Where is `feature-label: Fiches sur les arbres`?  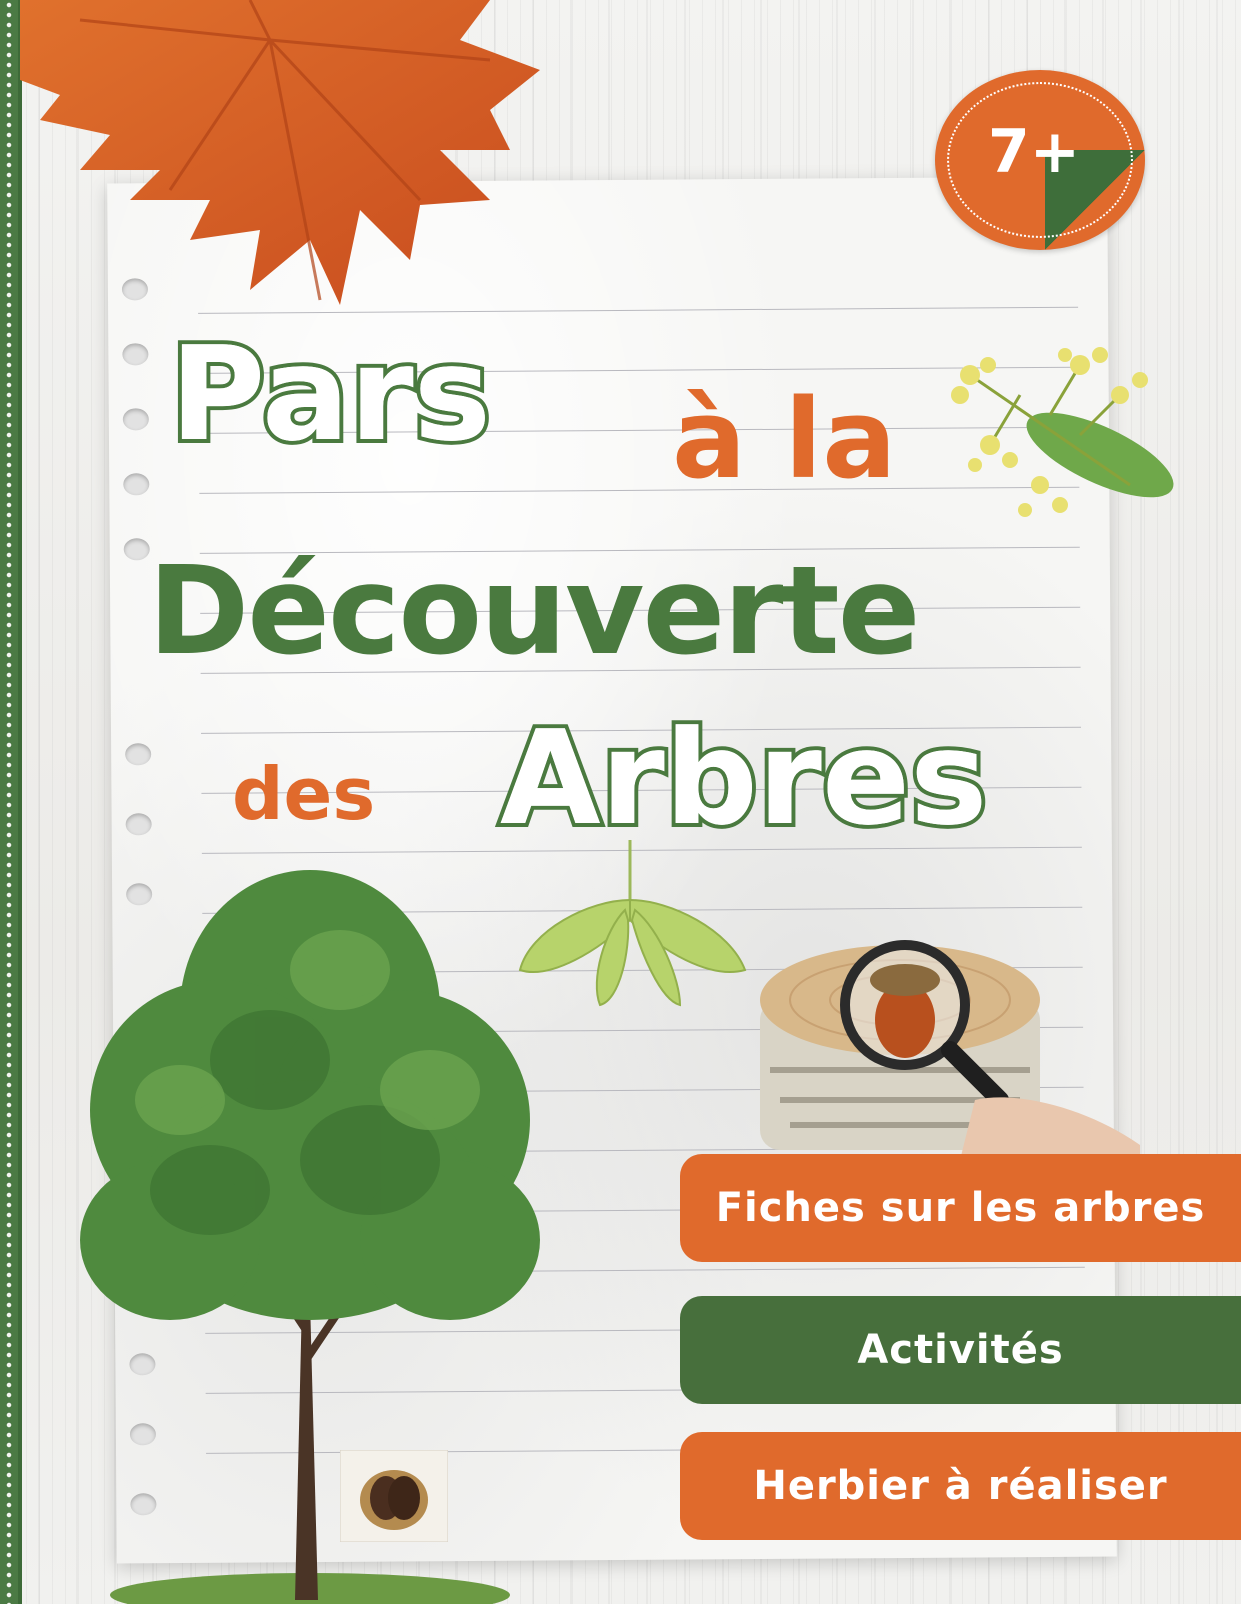 feature-label: Fiches sur les arbres is located at coordinates (960, 1208).